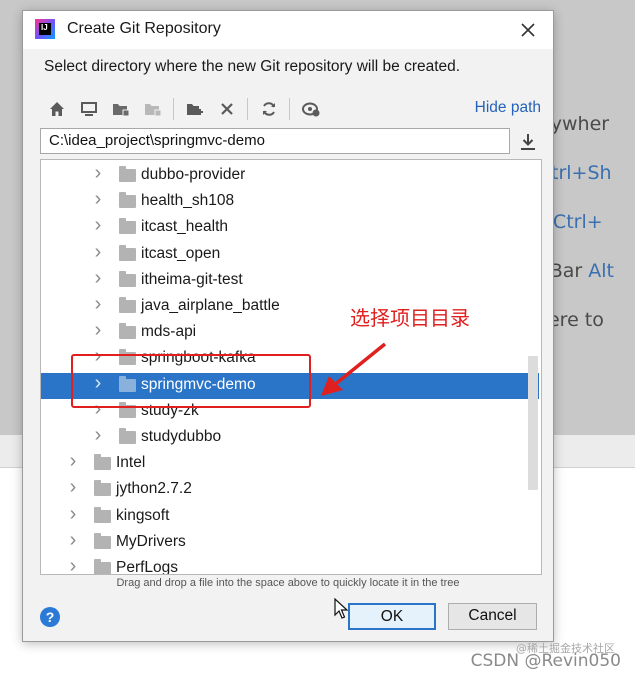 The image size is (635, 678). What do you see at coordinates (290, 281) in the screenshot?
I see `tree-row: › itheima-git-test` at bounding box center [290, 281].